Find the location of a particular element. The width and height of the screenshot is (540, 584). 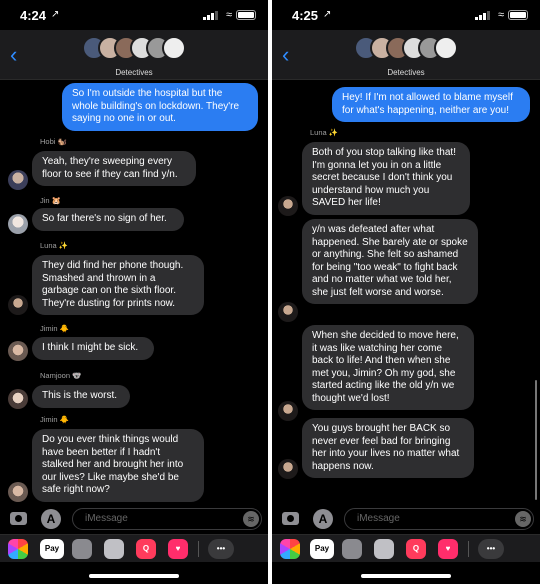

status-time: 4:25 is located at coordinates (305, 15).